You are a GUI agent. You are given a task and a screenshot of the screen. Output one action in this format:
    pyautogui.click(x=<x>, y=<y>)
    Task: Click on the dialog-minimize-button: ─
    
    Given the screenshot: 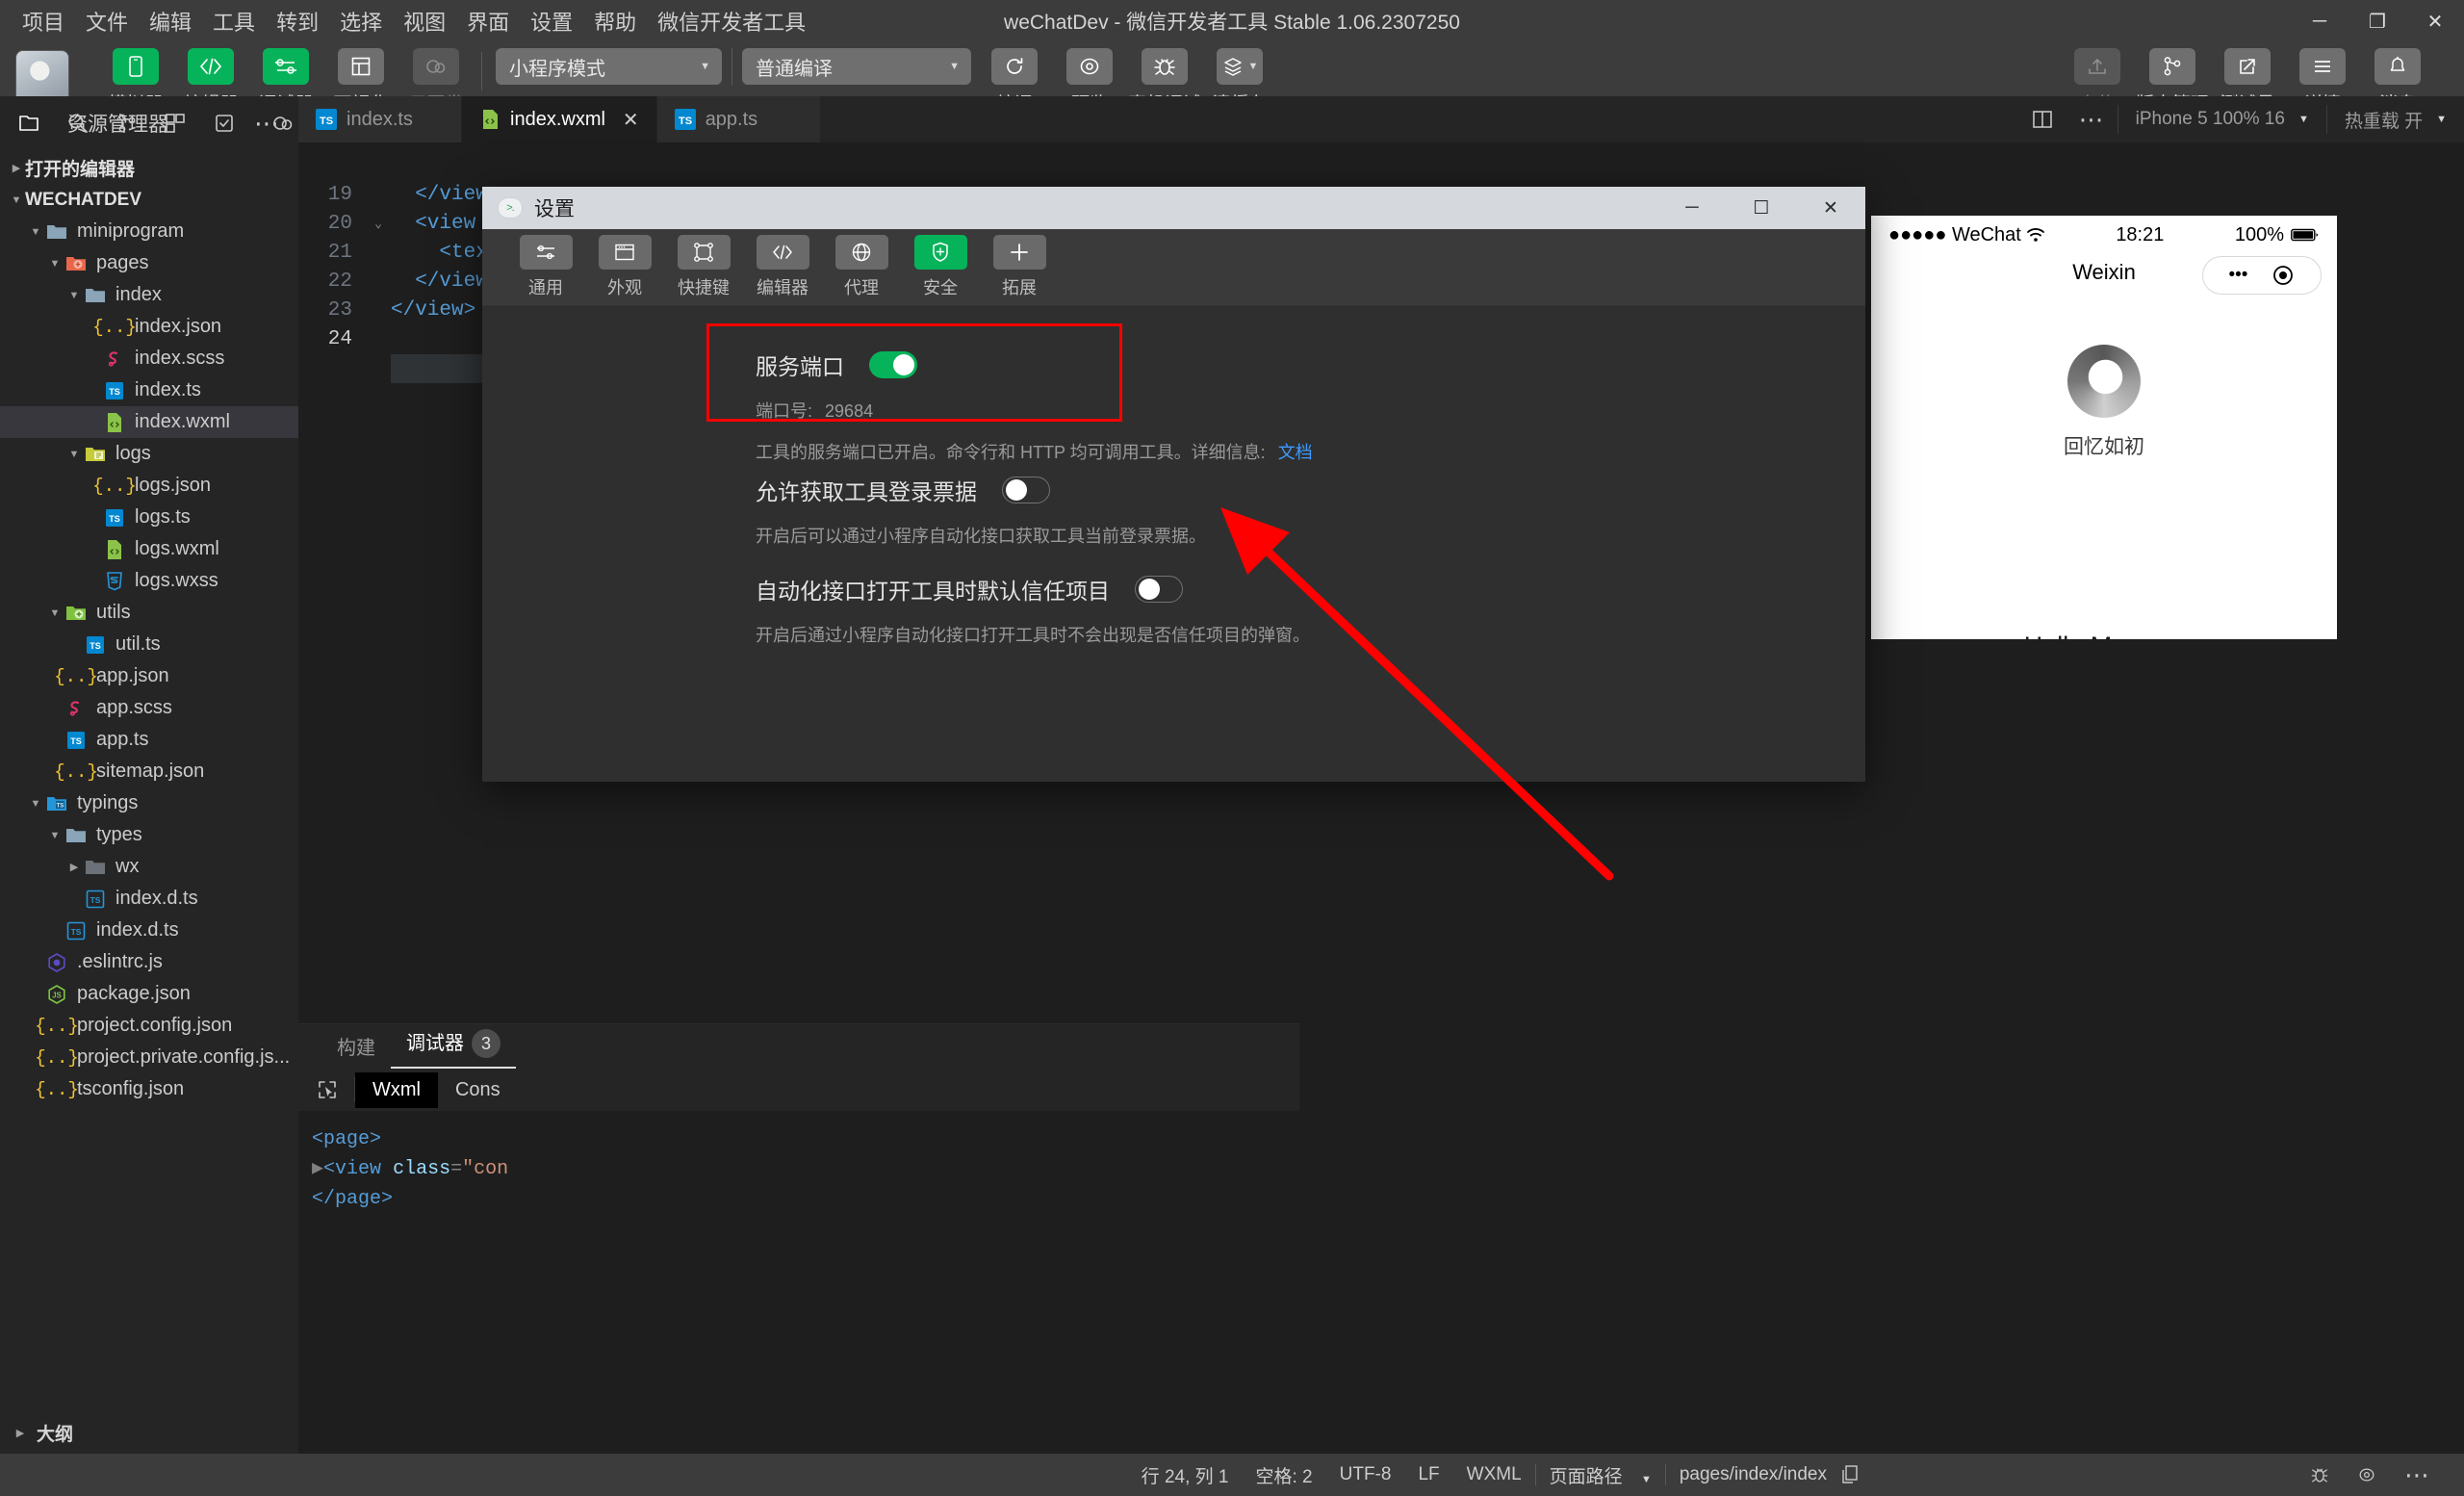 What is the action you would take?
    pyautogui.click(x=1692, y=208)
    